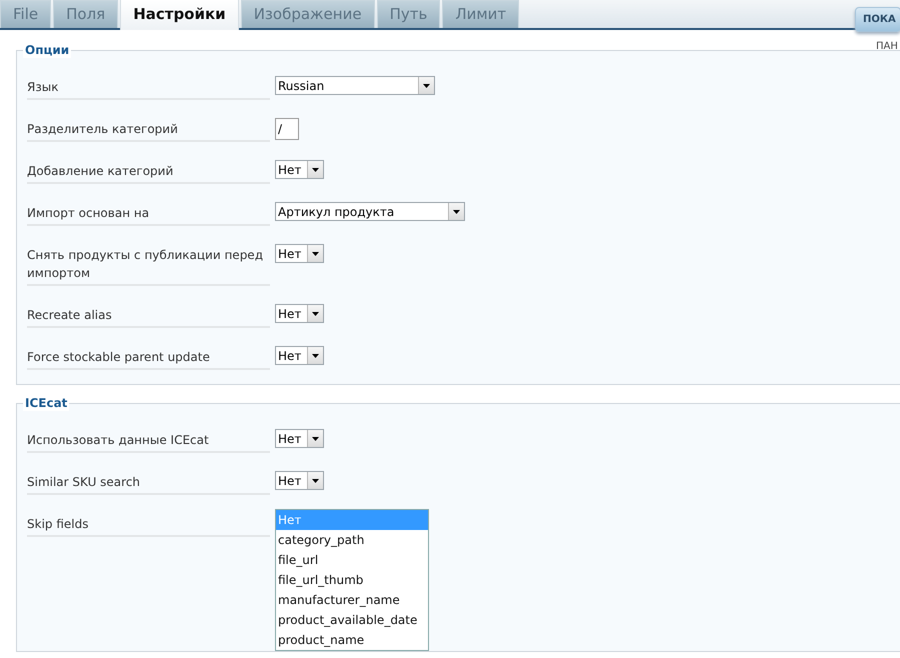 The height and width of the screenshot is (658, 900). I want to click on list-option: file_url, so click(352, 560).